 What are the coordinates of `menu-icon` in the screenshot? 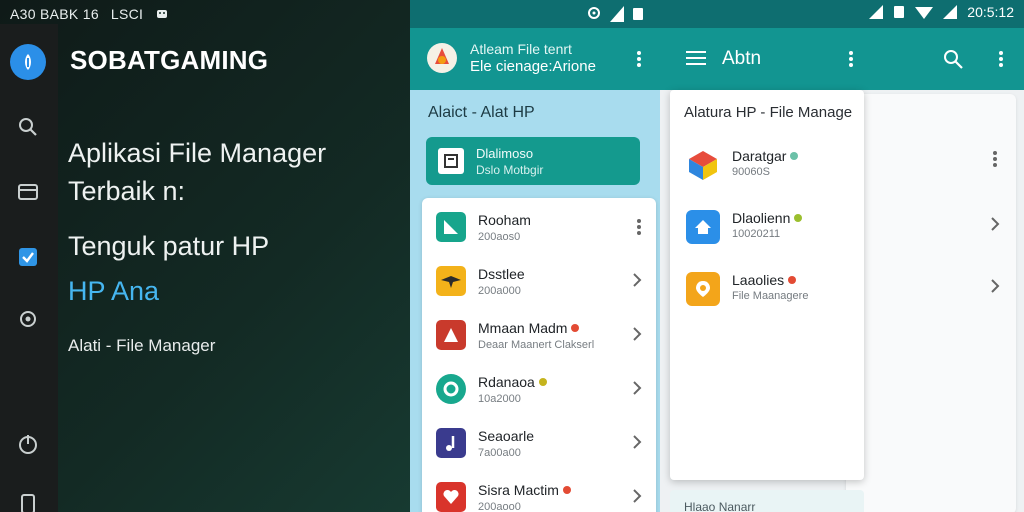 It's located at (696, 60).